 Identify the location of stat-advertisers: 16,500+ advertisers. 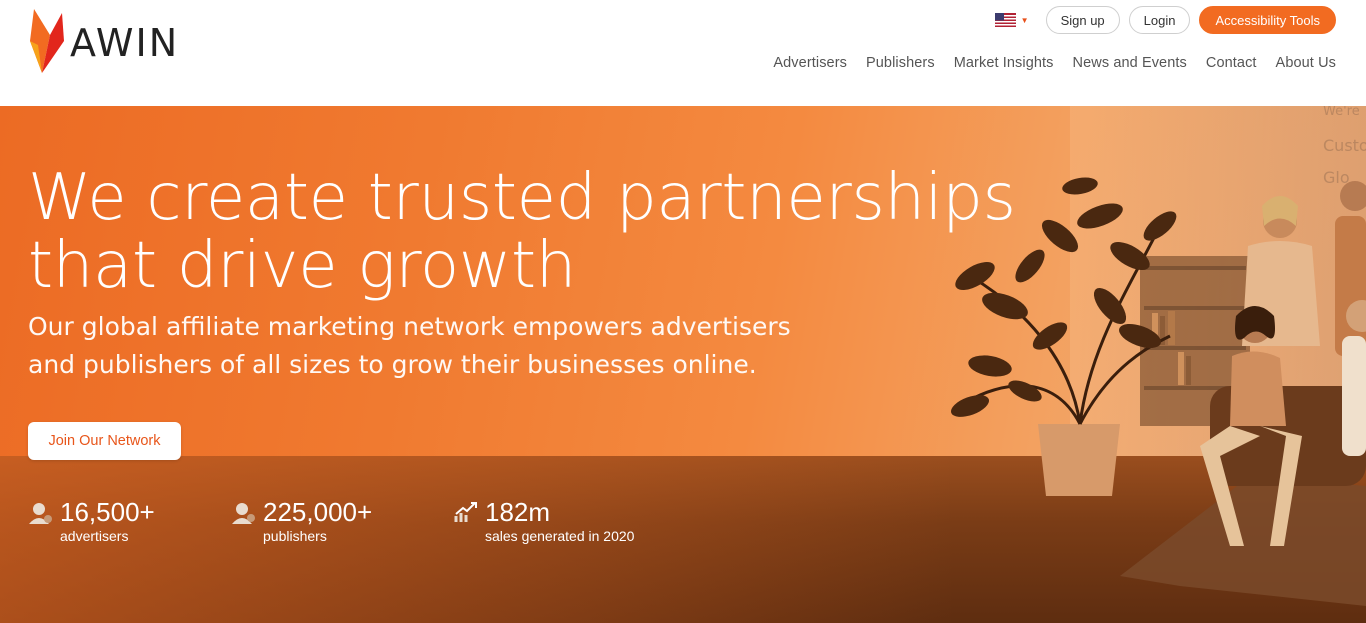
(91, 521).